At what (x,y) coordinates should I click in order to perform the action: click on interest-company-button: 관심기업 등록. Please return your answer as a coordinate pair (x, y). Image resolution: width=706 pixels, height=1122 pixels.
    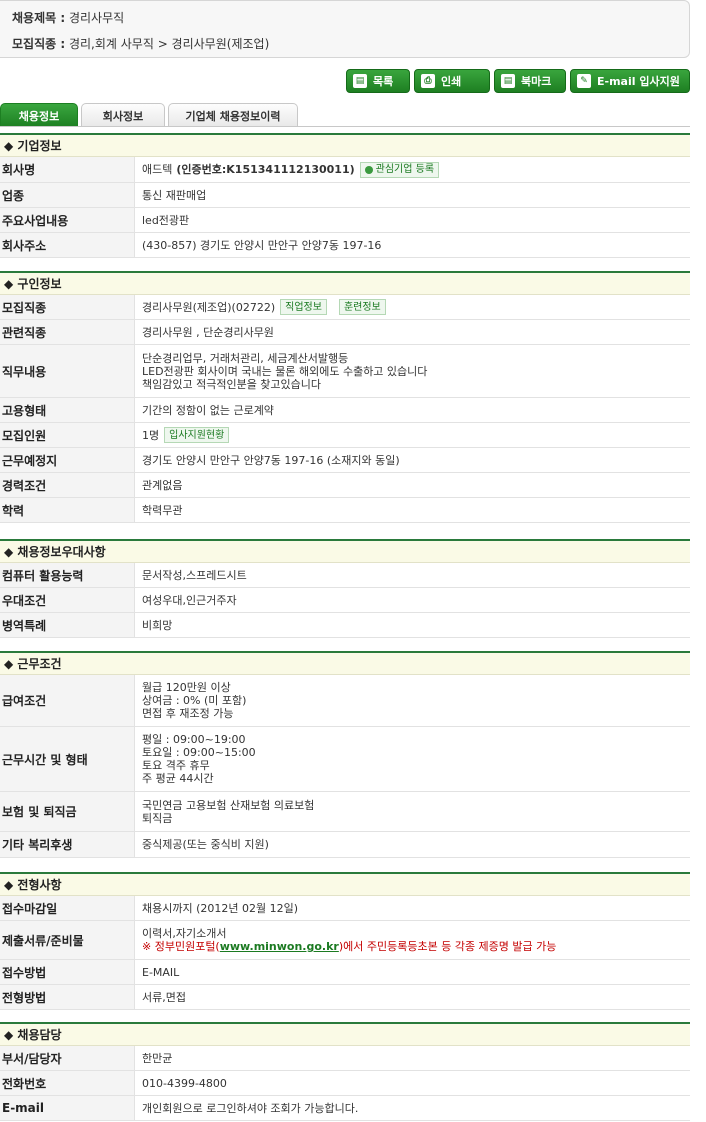
    Looking at the image, I should click on (399, 169).